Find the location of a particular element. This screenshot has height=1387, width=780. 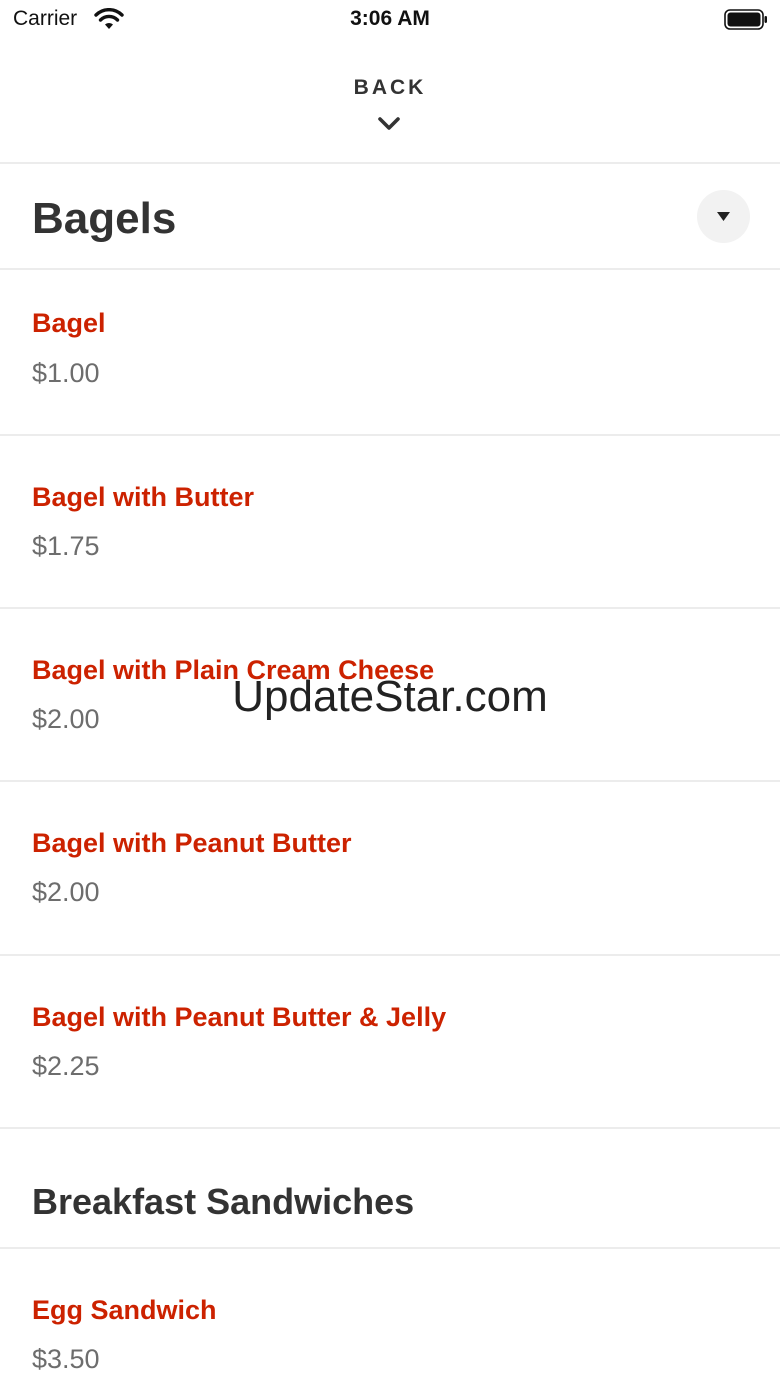

item-price: $3.50 is located at coordinates (66, 1359).